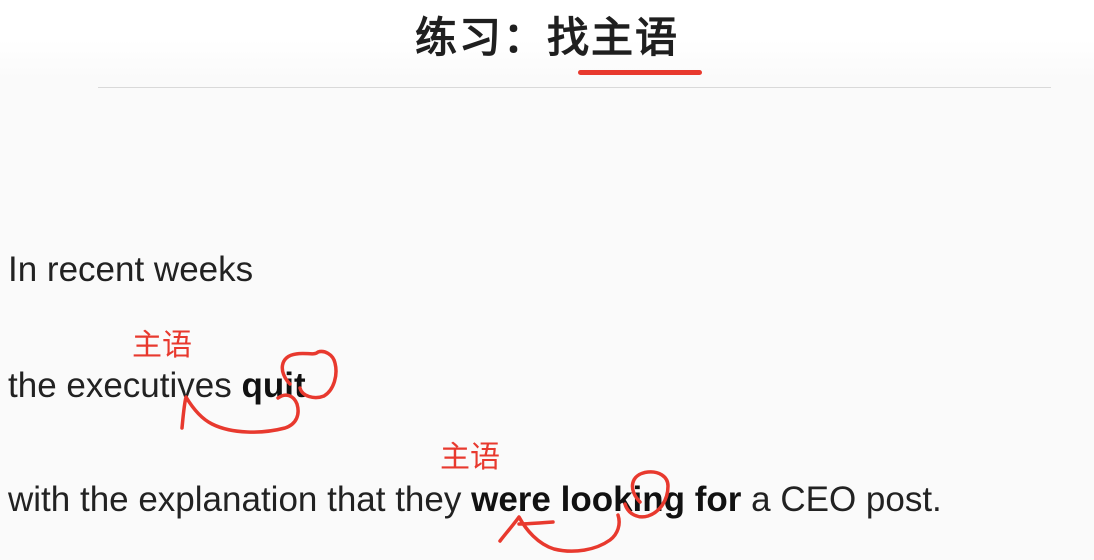  I want to click on sentence-line-2: the executives quit, so click(157, 386).